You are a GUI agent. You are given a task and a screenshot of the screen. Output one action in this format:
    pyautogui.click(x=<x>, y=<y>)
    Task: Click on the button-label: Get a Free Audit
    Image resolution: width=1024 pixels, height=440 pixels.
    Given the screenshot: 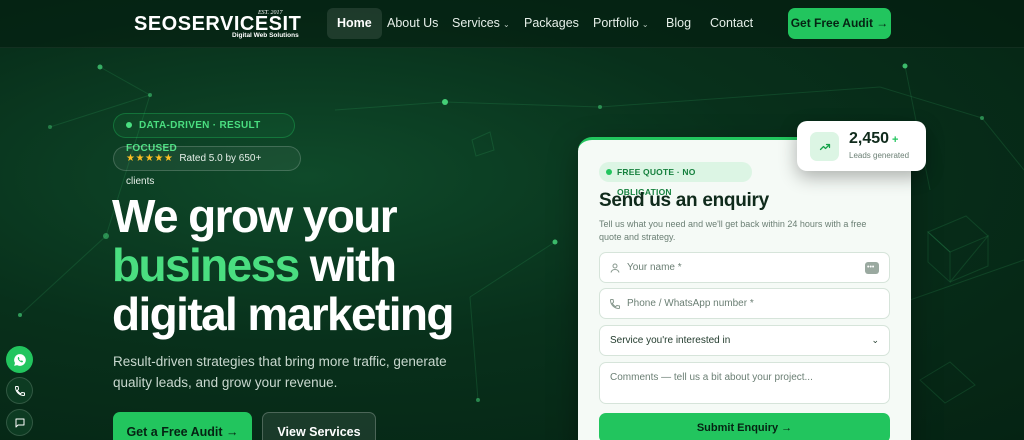 What is the action you would take?
    pyautogui.click(x=174, y=432)
    